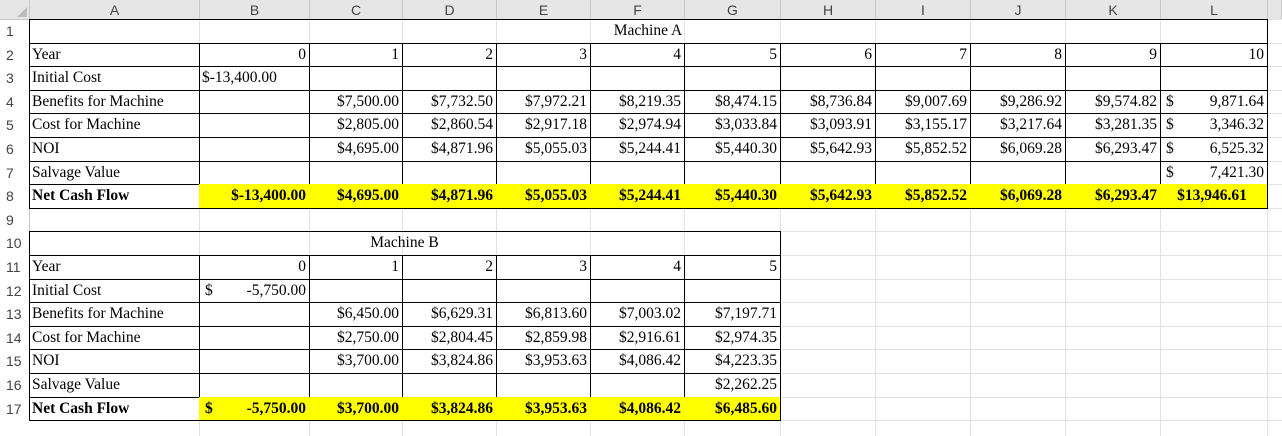 Image resolution: width=1282 pixels, height=436 pixels. I want to click on machine-a-year: 1, so click(356, 55).